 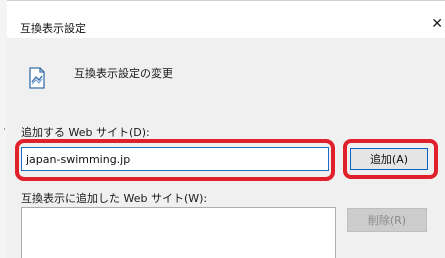 I want to click on background-window-edge: ·, so click(x=3, y=129).